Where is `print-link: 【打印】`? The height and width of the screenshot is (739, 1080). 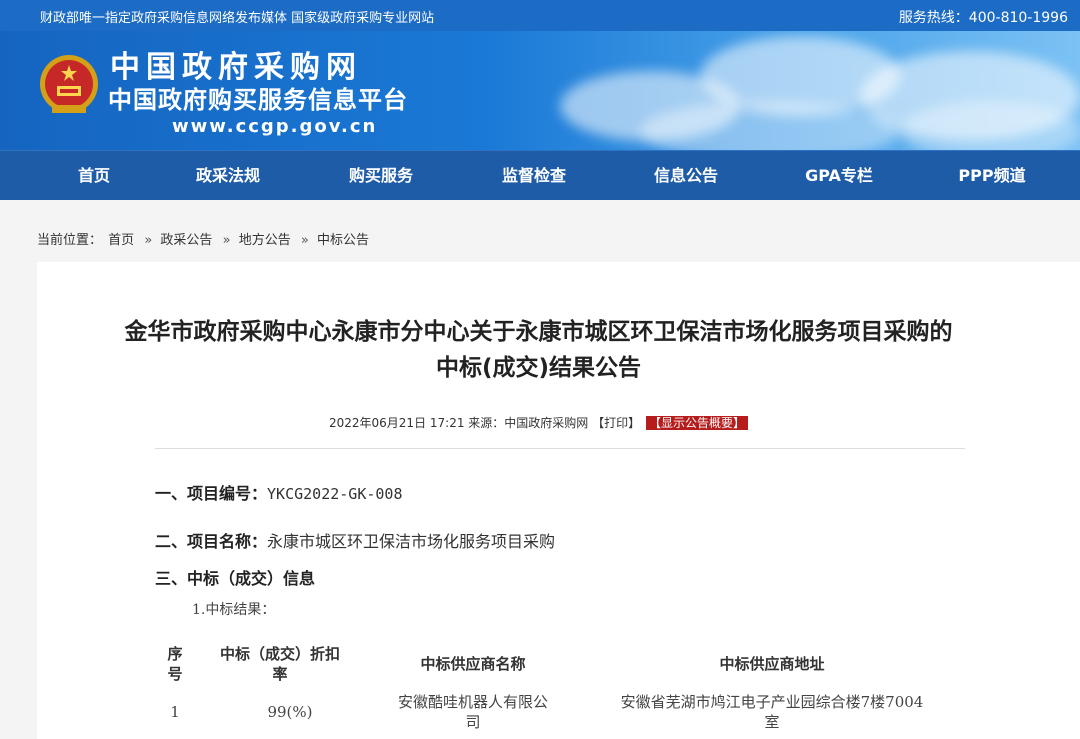 print-link: 【打印】 is located at coordinates (616, 423).